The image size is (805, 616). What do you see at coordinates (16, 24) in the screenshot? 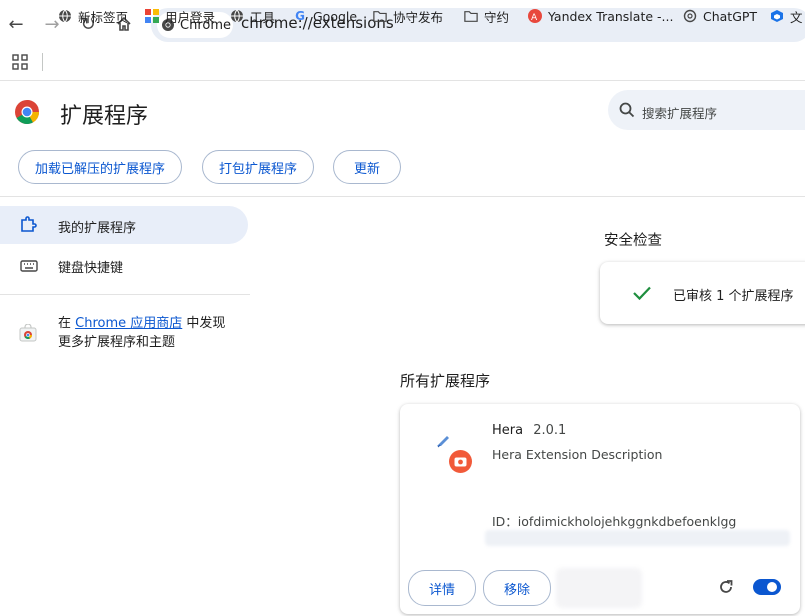
I see `back-icon: ←` at bounding box center [16, 24].